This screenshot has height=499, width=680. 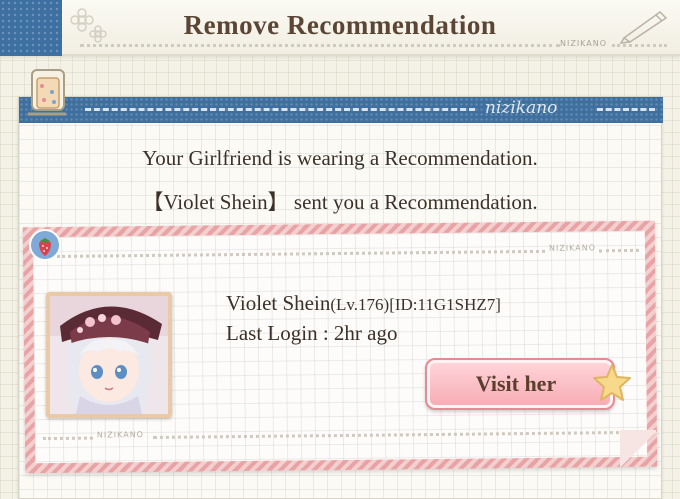 I want to click on friend-avatar, so click(x=109, y=355).